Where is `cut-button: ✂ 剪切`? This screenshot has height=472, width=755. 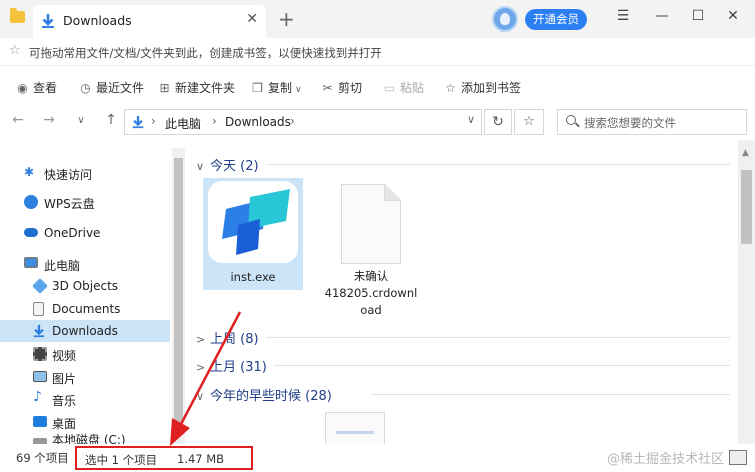 cut-button: ✂ 剪切 is located at coordinates (341, 87).